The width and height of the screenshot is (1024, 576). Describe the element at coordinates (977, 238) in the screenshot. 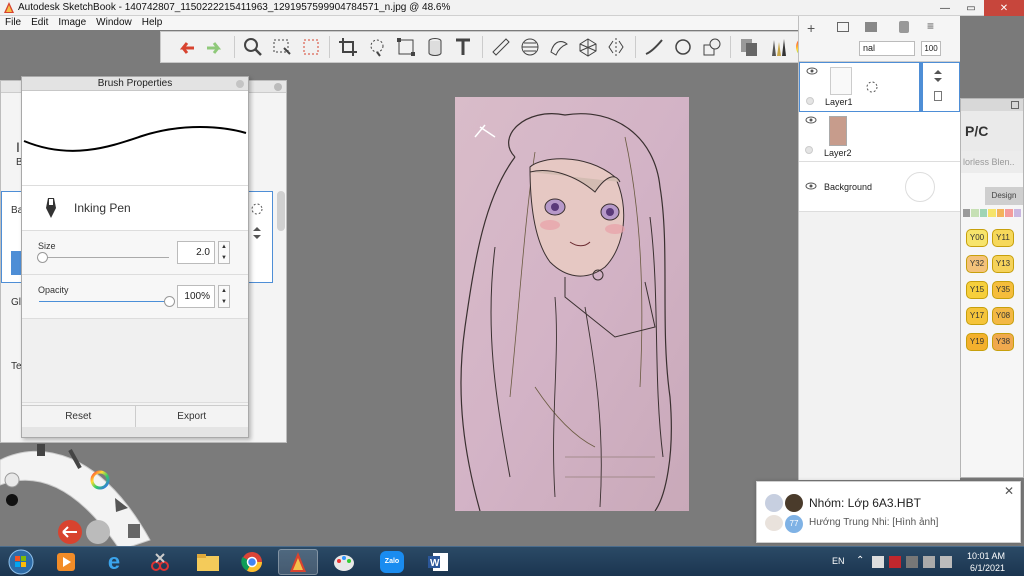

I see `copic-swatch: Y00` at that location.